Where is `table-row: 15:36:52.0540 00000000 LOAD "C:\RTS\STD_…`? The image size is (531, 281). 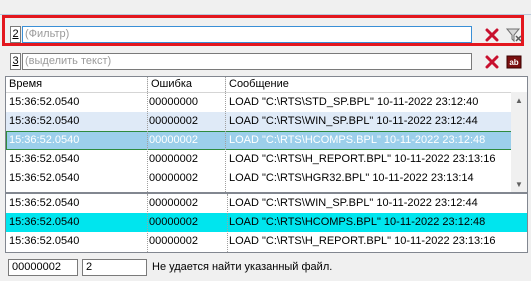
table-row: 15:36:52.0540 00000000 LOAD "C:\RTS\STD_… is located at coordinates (259, 102).